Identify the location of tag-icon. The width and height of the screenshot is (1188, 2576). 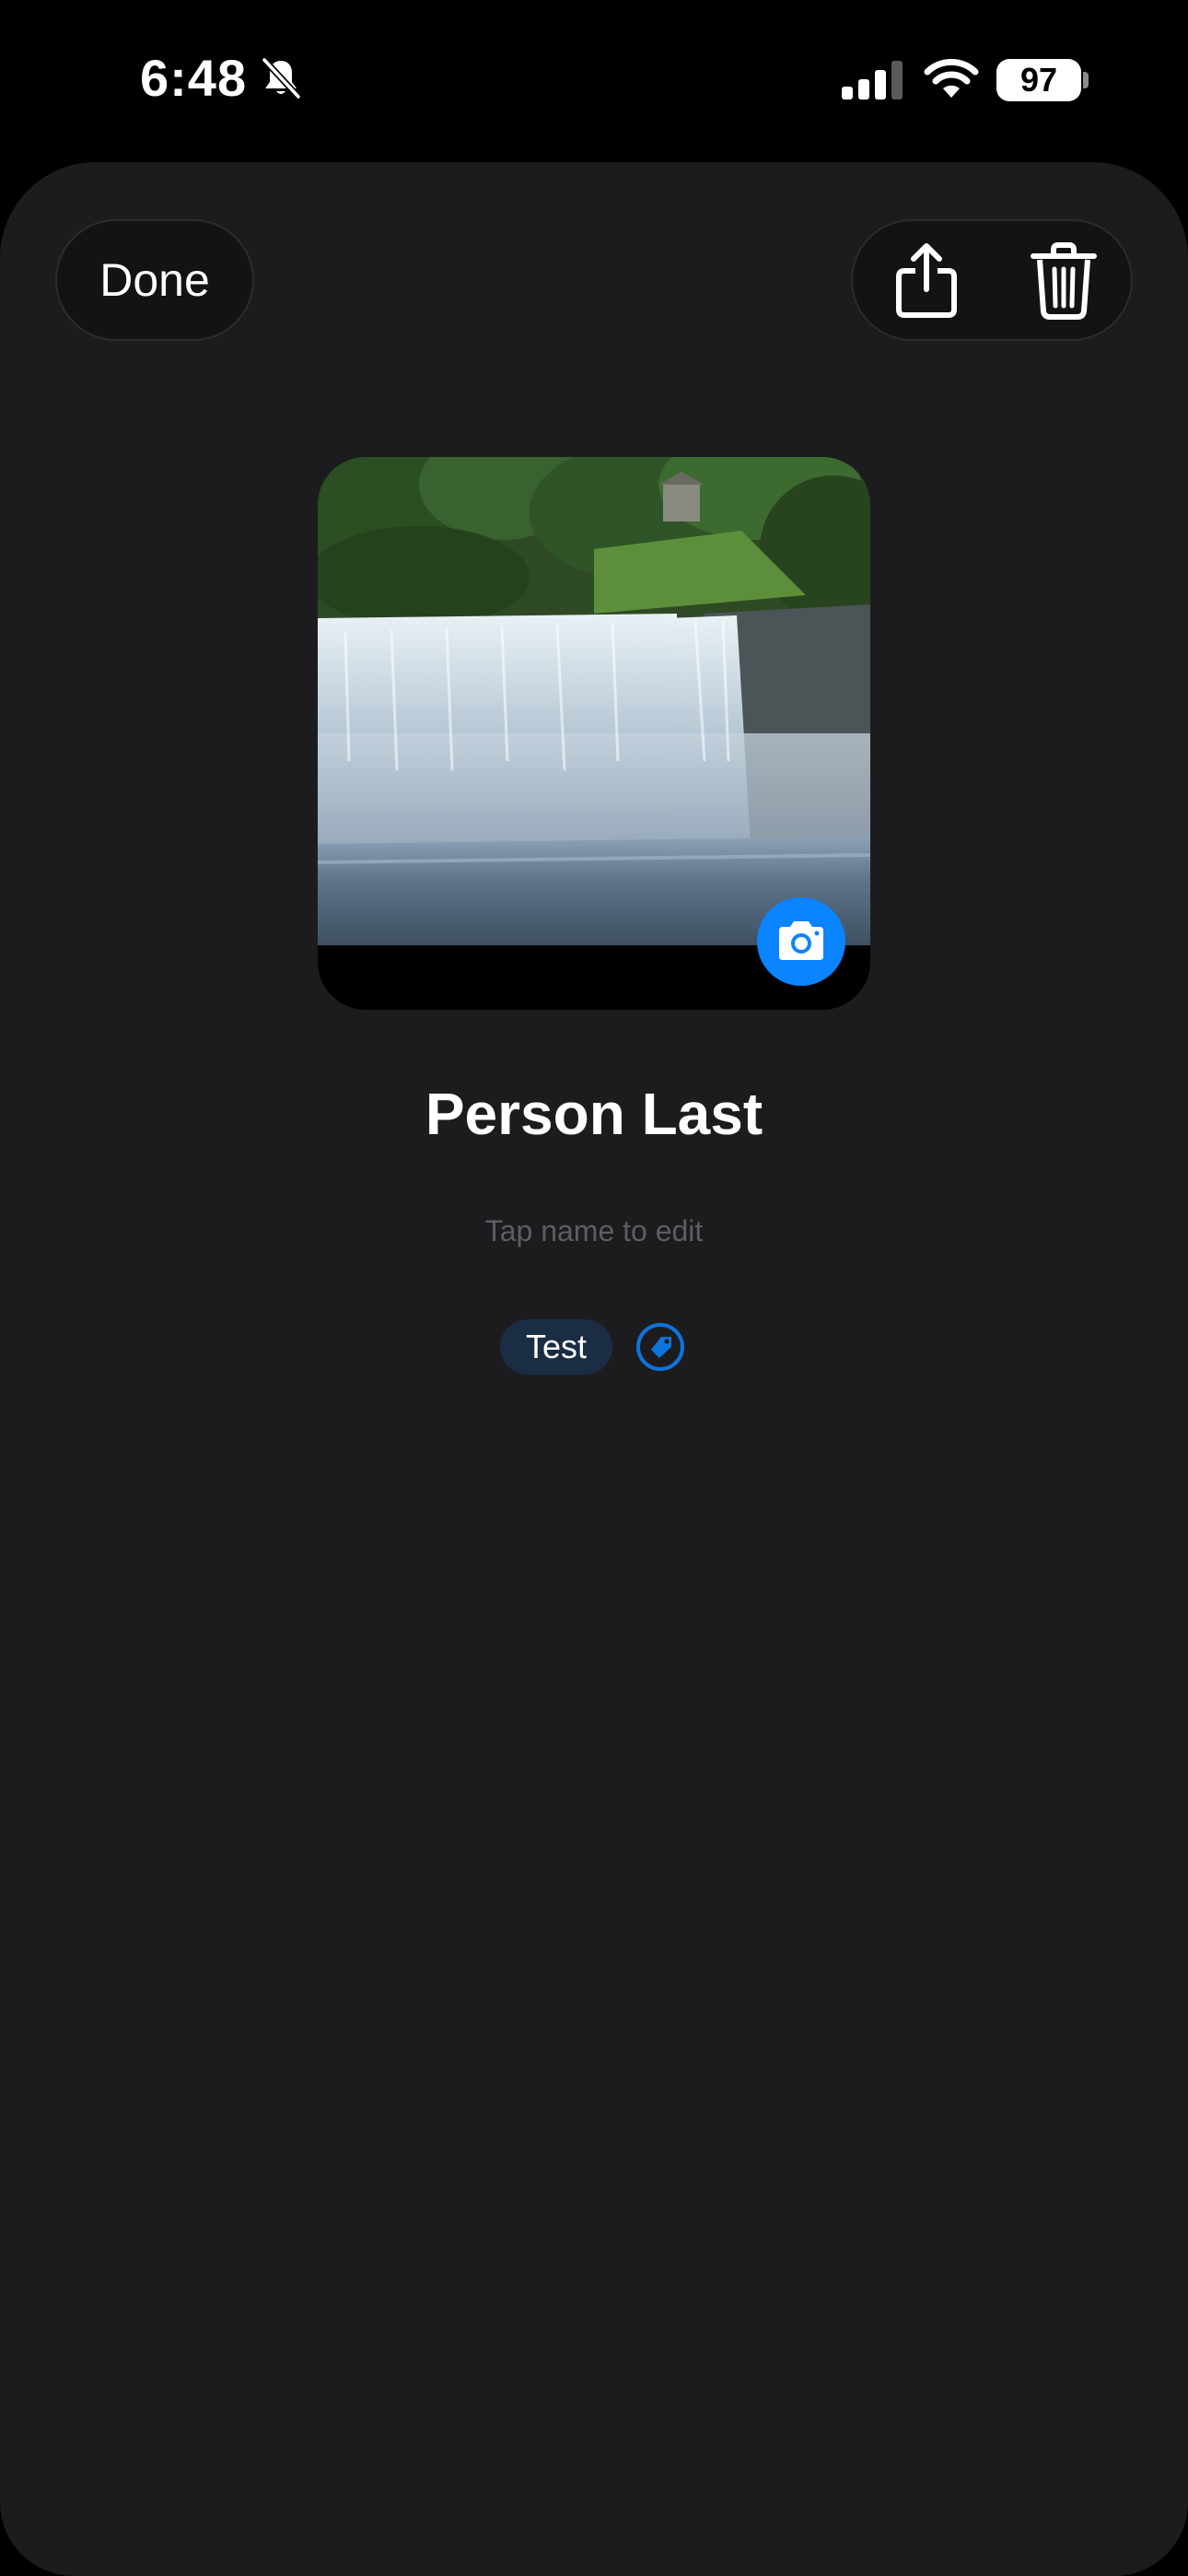
(660, 1347).